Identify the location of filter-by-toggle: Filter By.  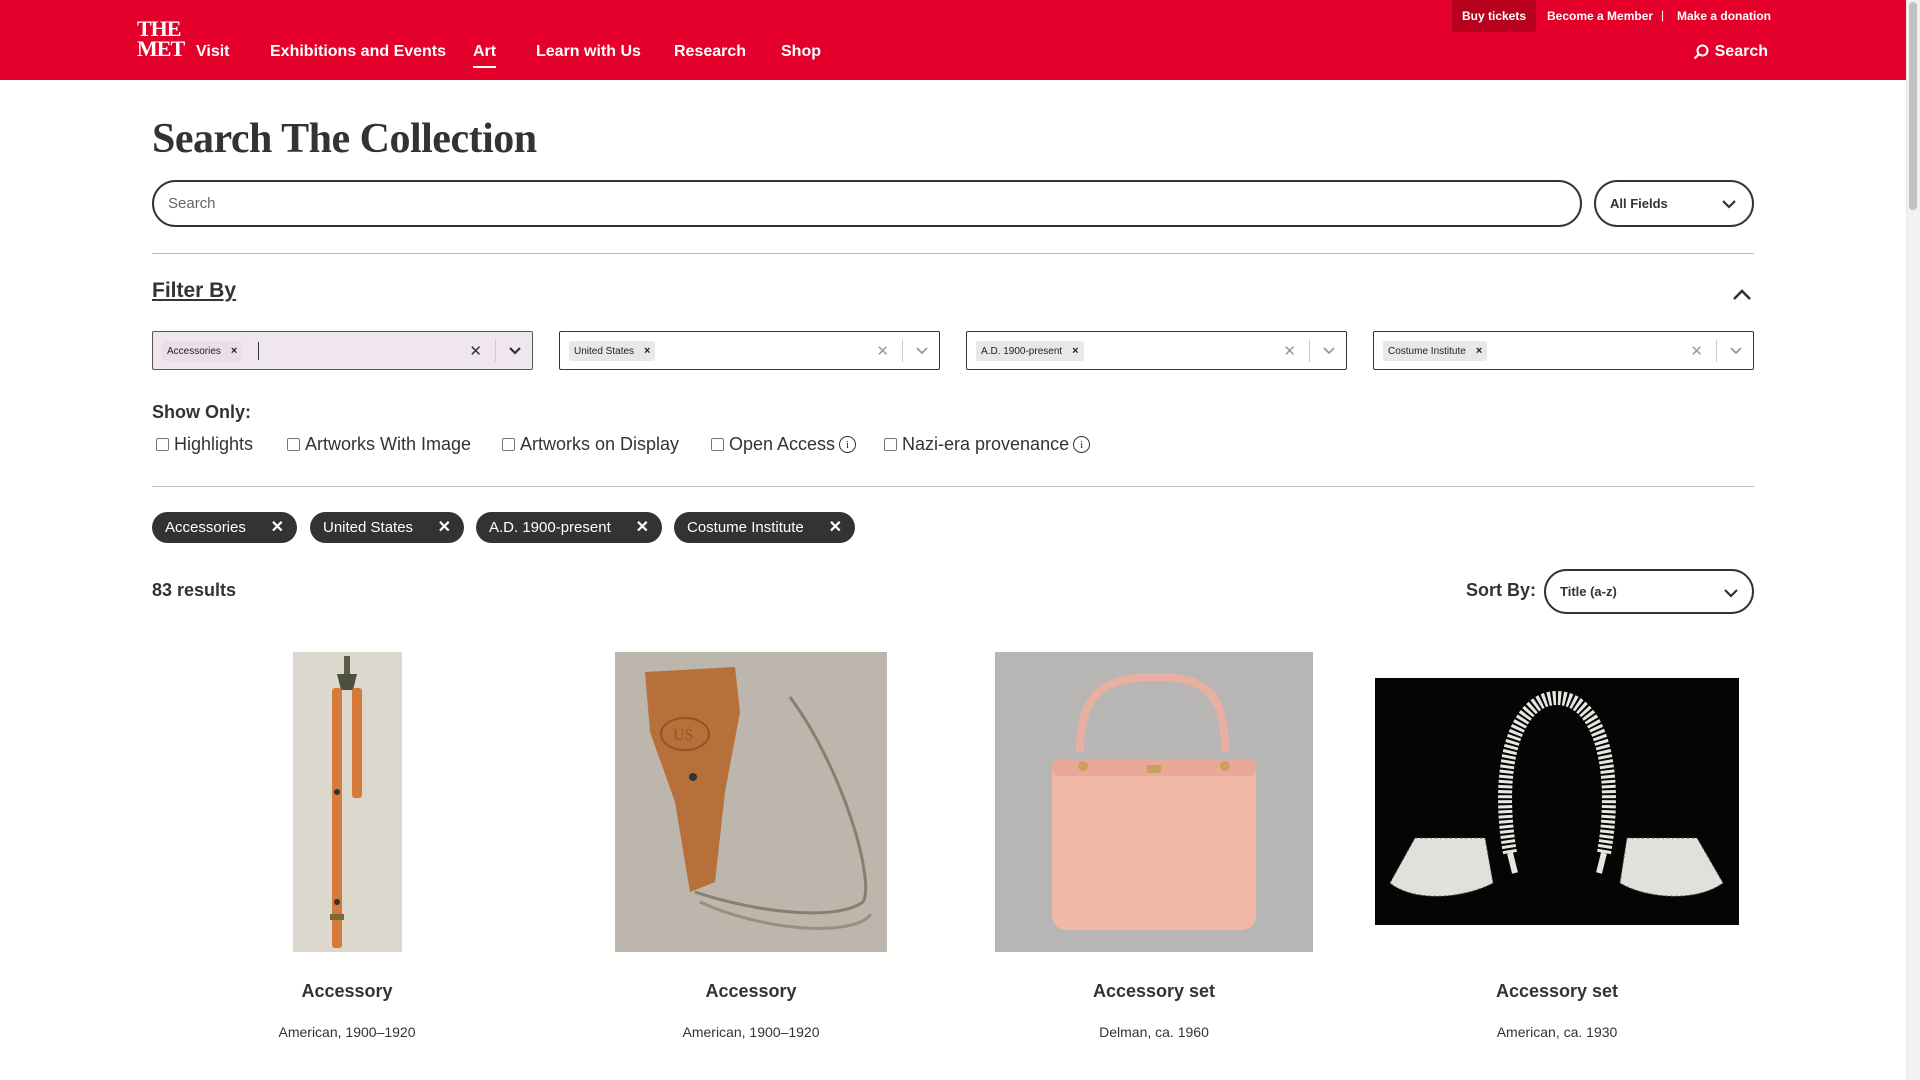
(194, 291).